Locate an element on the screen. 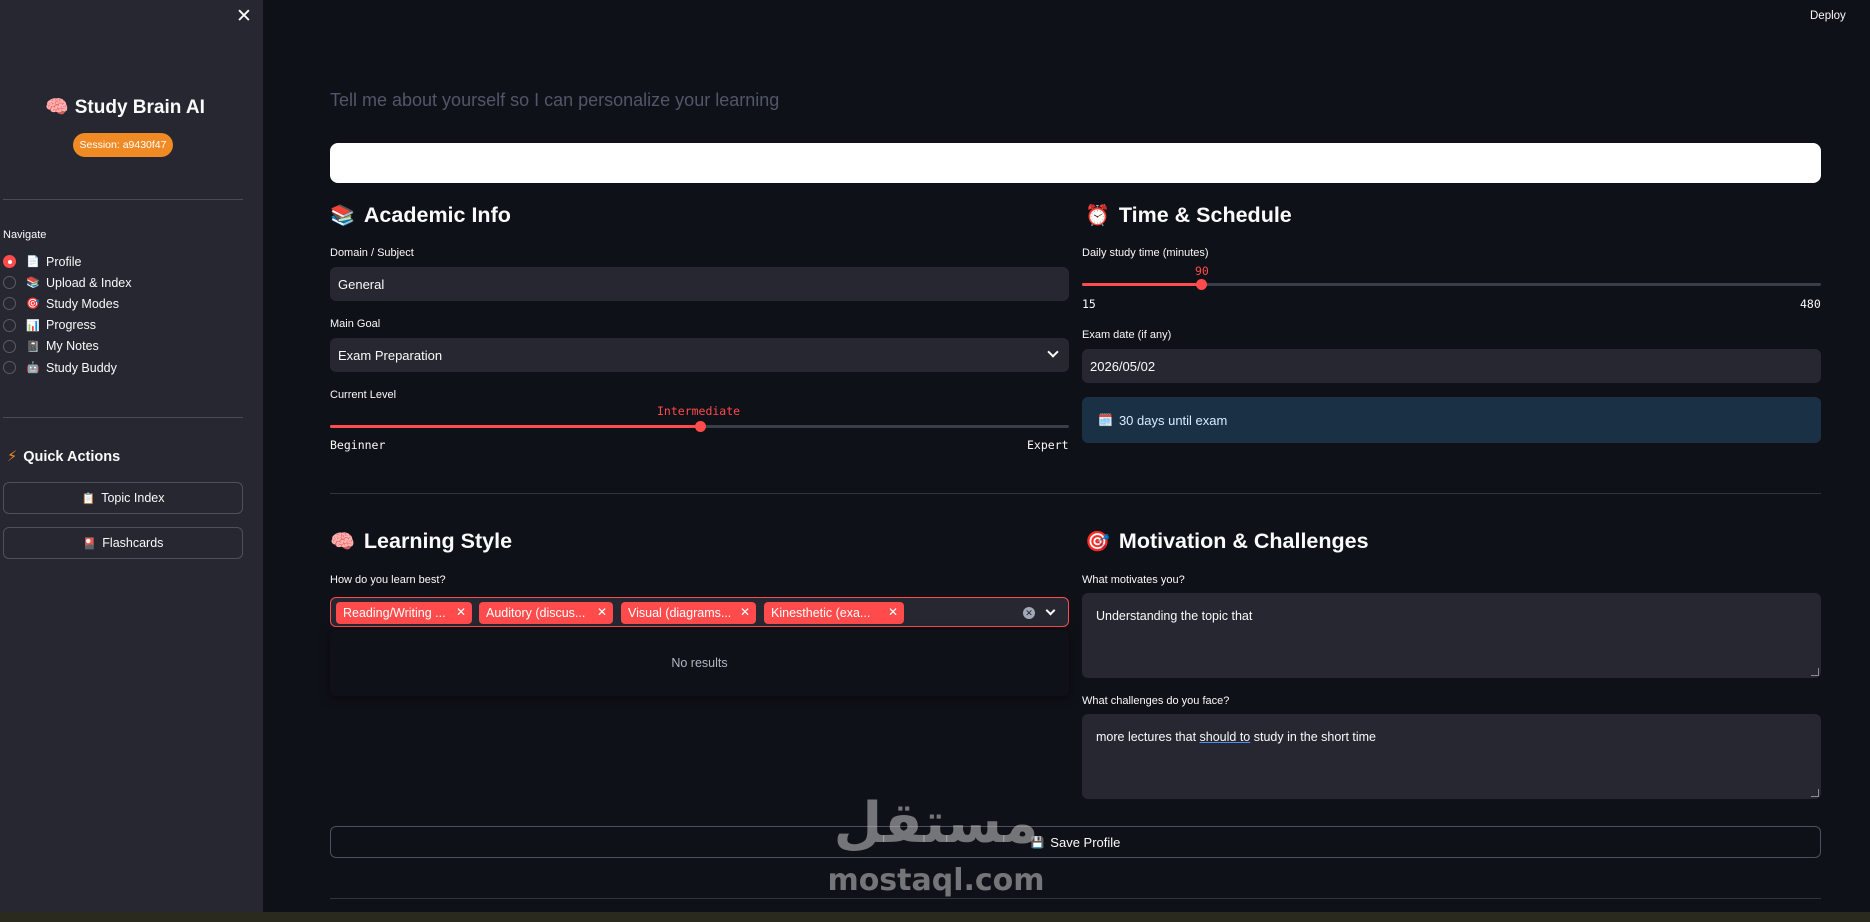  motivation-heading: 🎯 Motivation & Challenges is located at coordinates (1227, 541).